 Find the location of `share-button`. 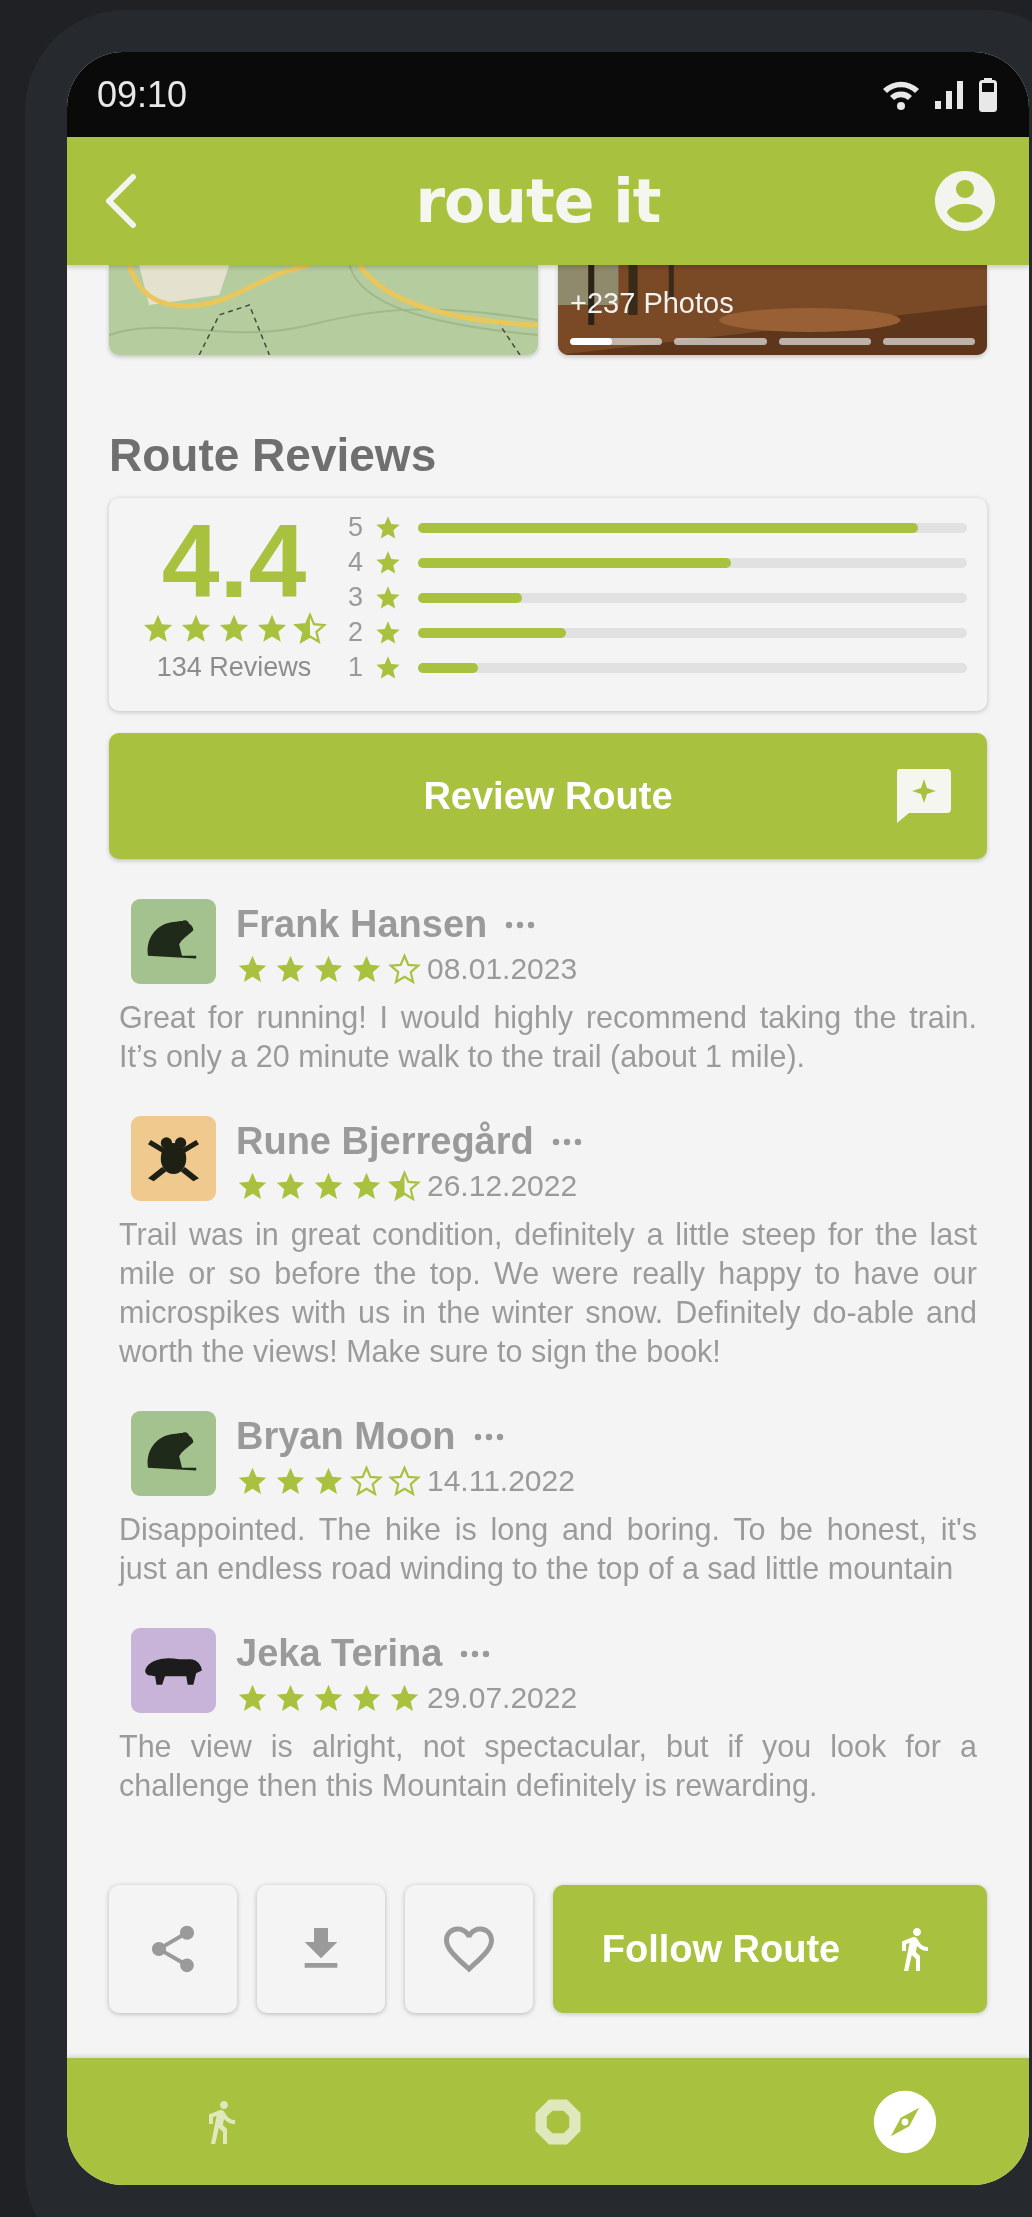

share-button is located at coordinates (173, 1949).